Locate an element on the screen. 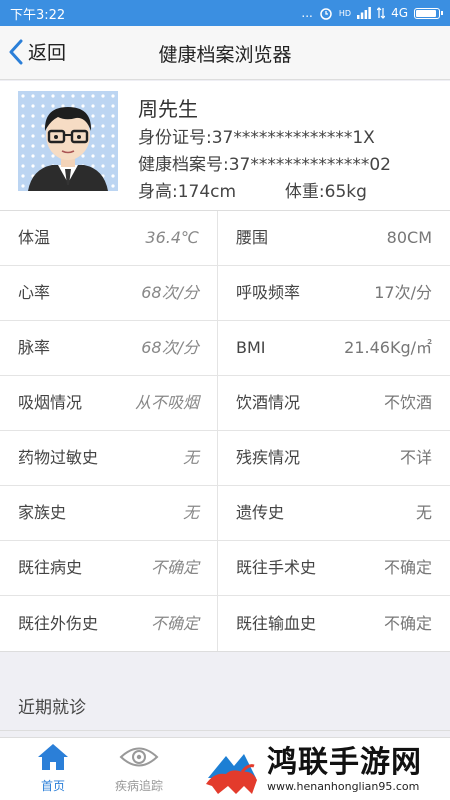 The width and height of the screenshot is (450, 800). row-label: 吸烟情况 is located at coordinates (50, 402).